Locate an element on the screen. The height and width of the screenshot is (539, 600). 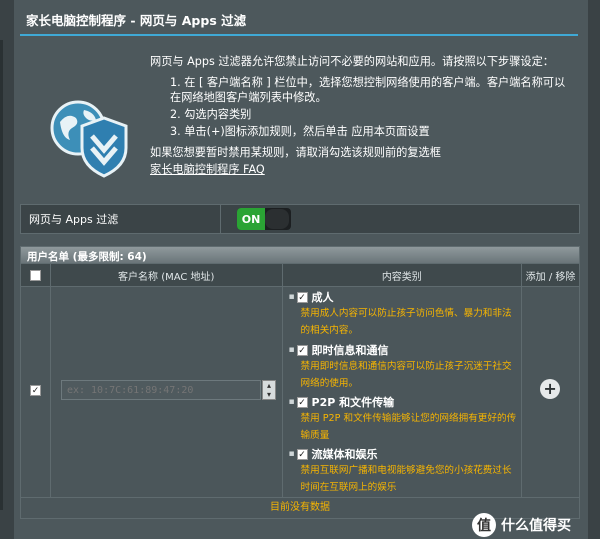
column-header-action: 添加 / 移除 is located at coordinates (551, 275).